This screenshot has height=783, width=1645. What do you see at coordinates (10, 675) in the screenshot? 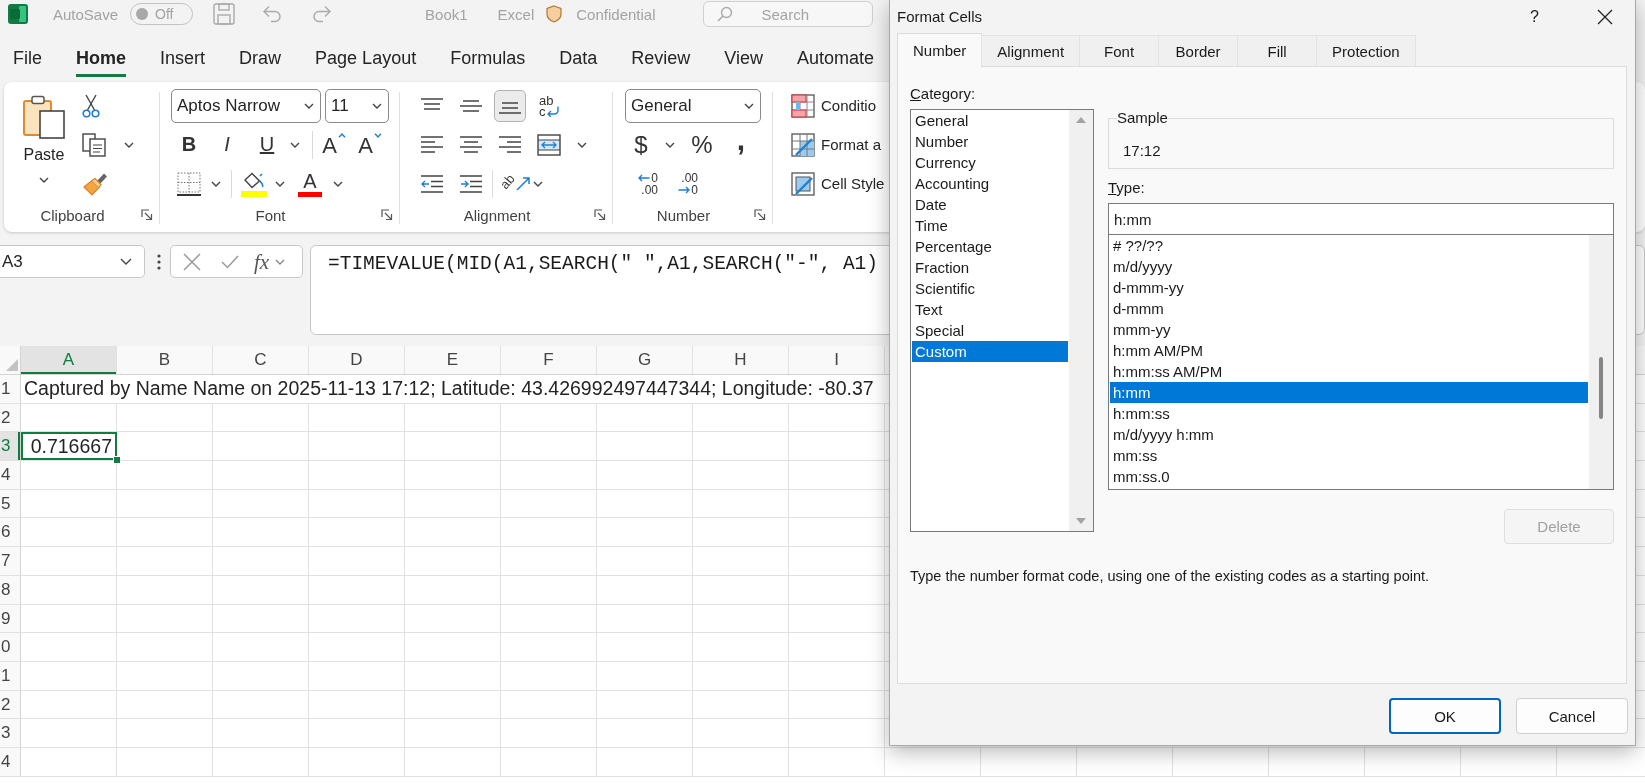
I see `row-header: 1` at bounding box center [10, 675].